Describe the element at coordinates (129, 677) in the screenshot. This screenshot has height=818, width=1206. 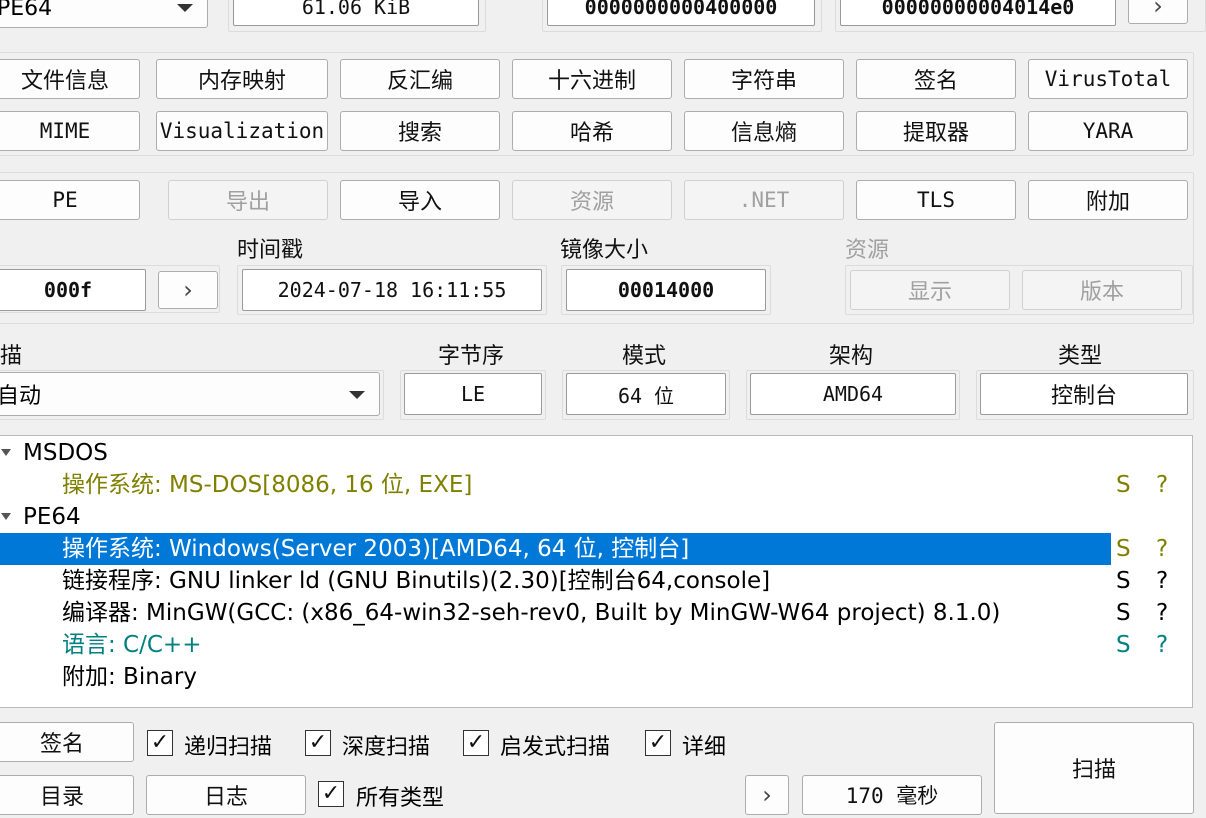
I see `item-label: 附加: Binary` at that location.